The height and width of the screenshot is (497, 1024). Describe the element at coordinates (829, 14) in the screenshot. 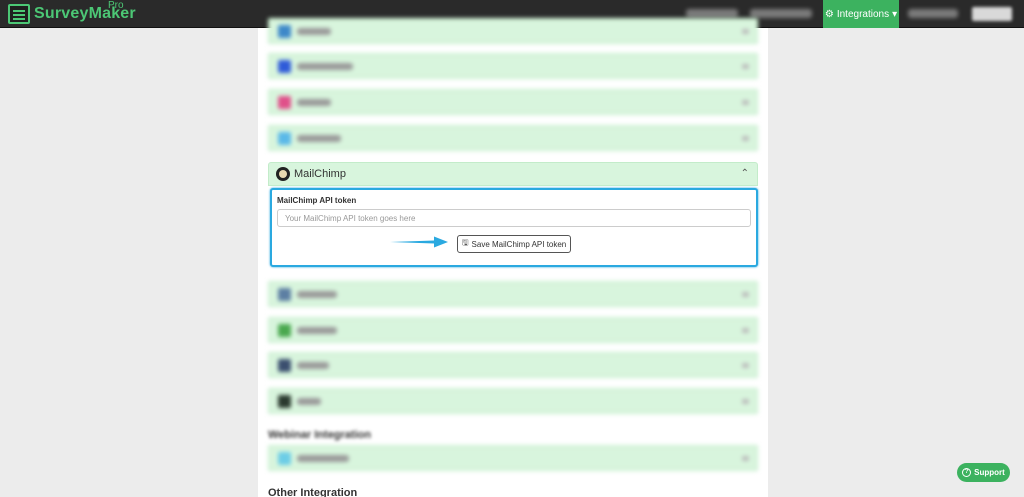

I see `gears-icon: ⚙` at that location.